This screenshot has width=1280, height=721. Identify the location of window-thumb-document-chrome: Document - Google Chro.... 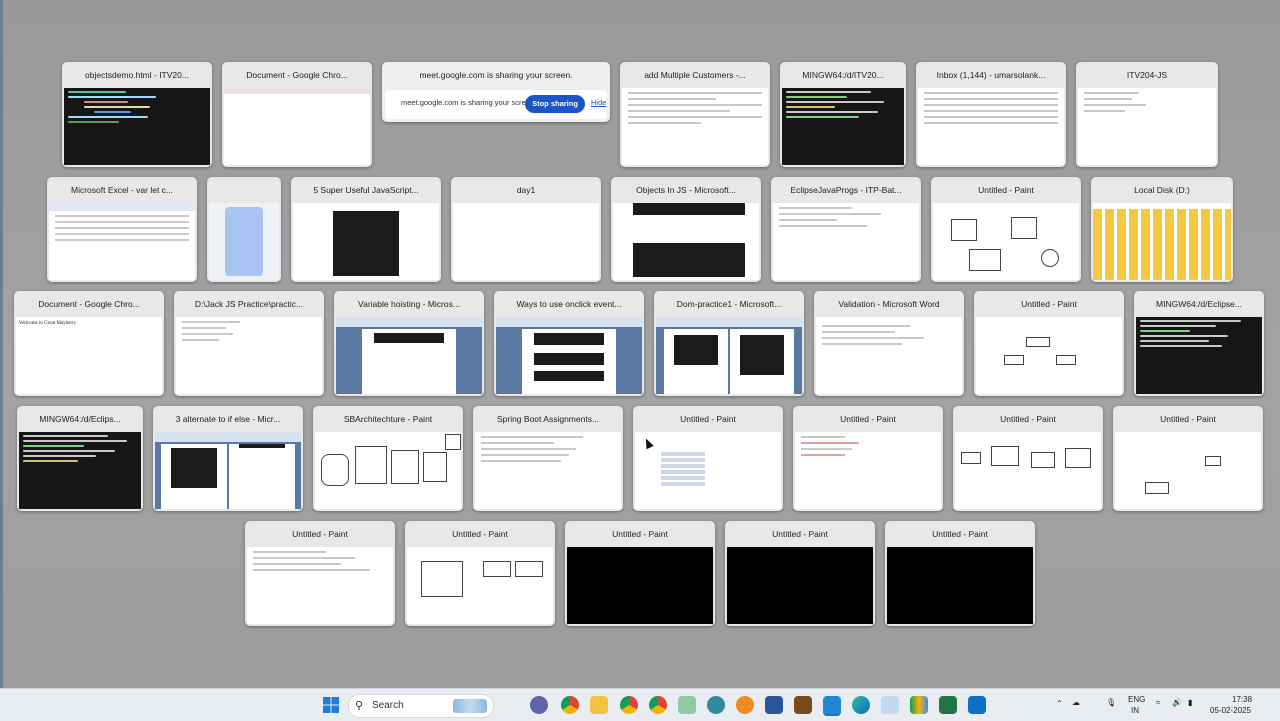
(297, 114).